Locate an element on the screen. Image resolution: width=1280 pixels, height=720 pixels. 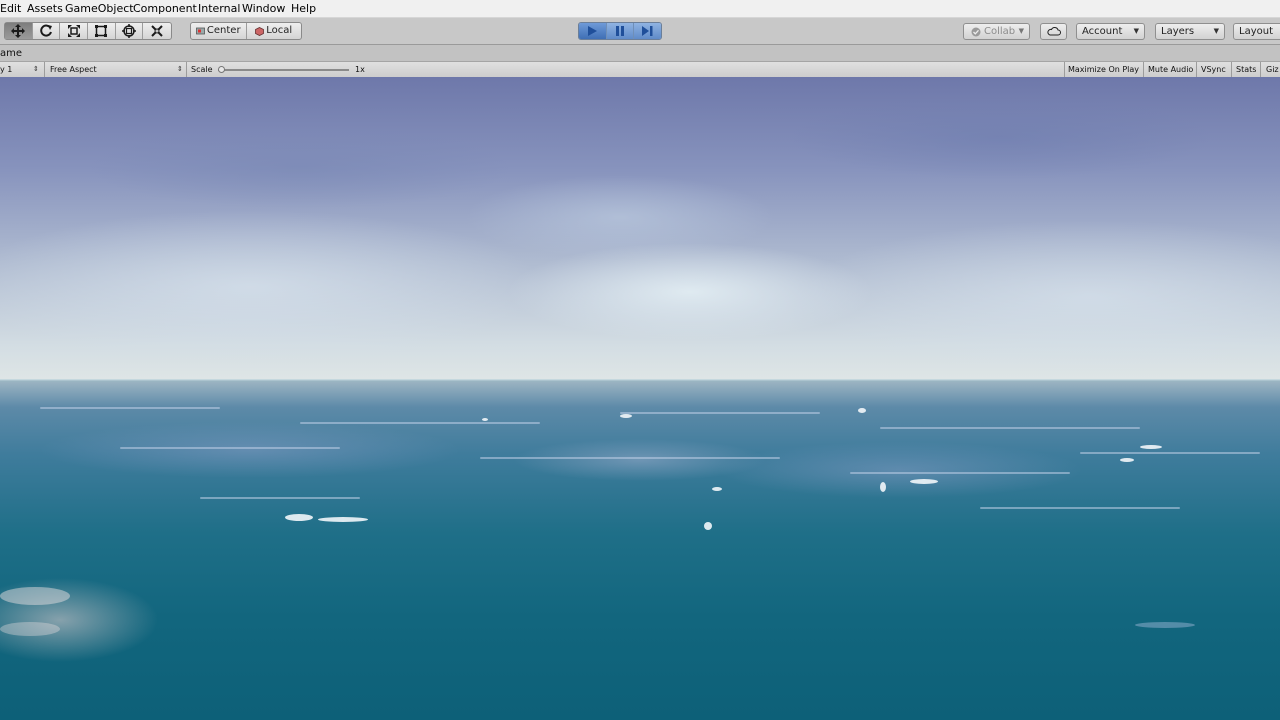
transform-tool-button is located at coordinates (130, 31).